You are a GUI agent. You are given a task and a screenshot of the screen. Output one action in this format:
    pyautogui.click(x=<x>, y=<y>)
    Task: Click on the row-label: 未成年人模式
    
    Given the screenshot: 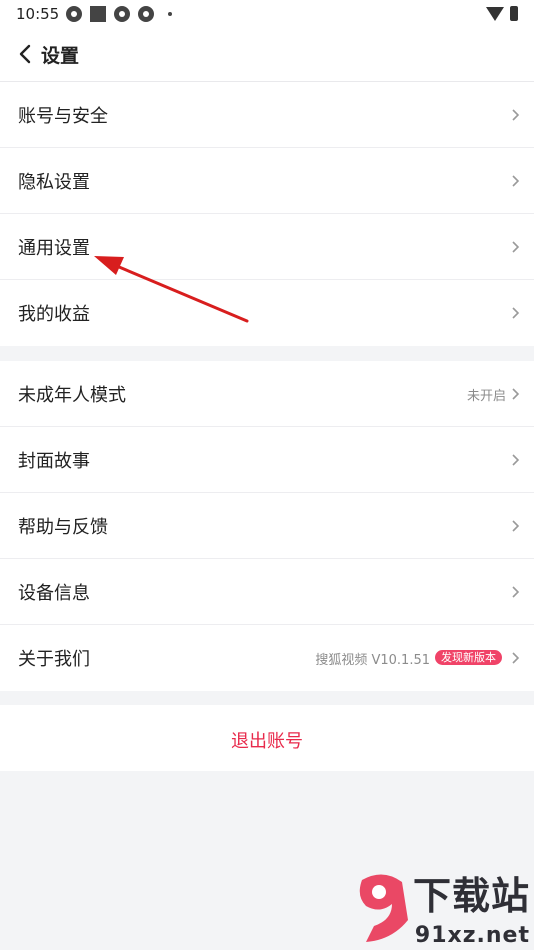 What is the action you would take?
    pyautogui.click(x=72, y=395)
    